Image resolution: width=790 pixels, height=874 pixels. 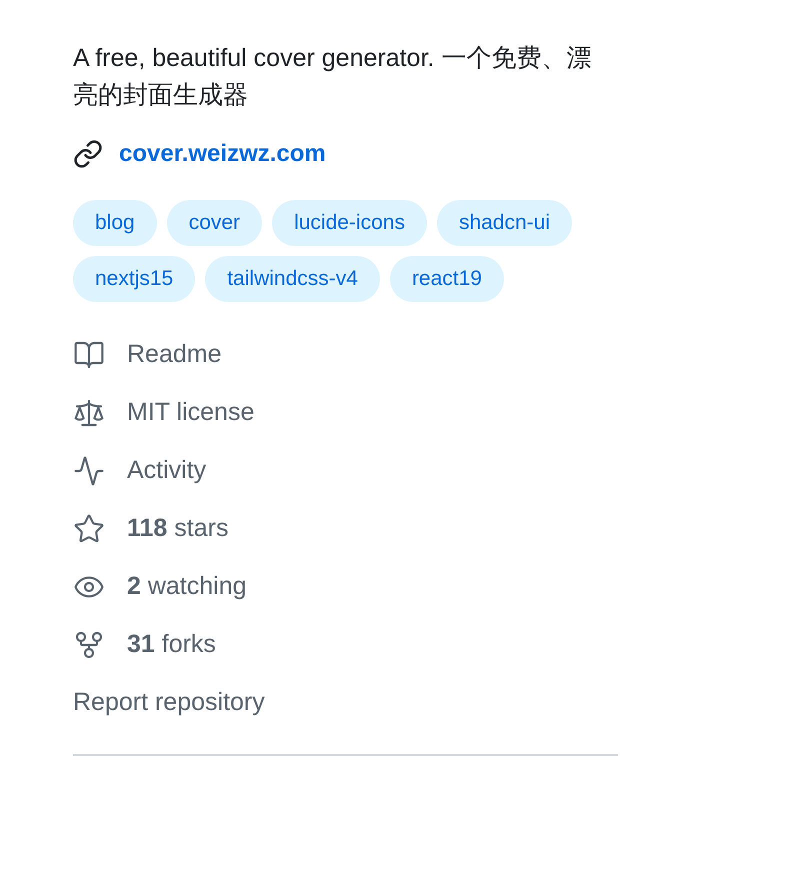 I want to click on pulse-icon, so click(x=89, y=471).